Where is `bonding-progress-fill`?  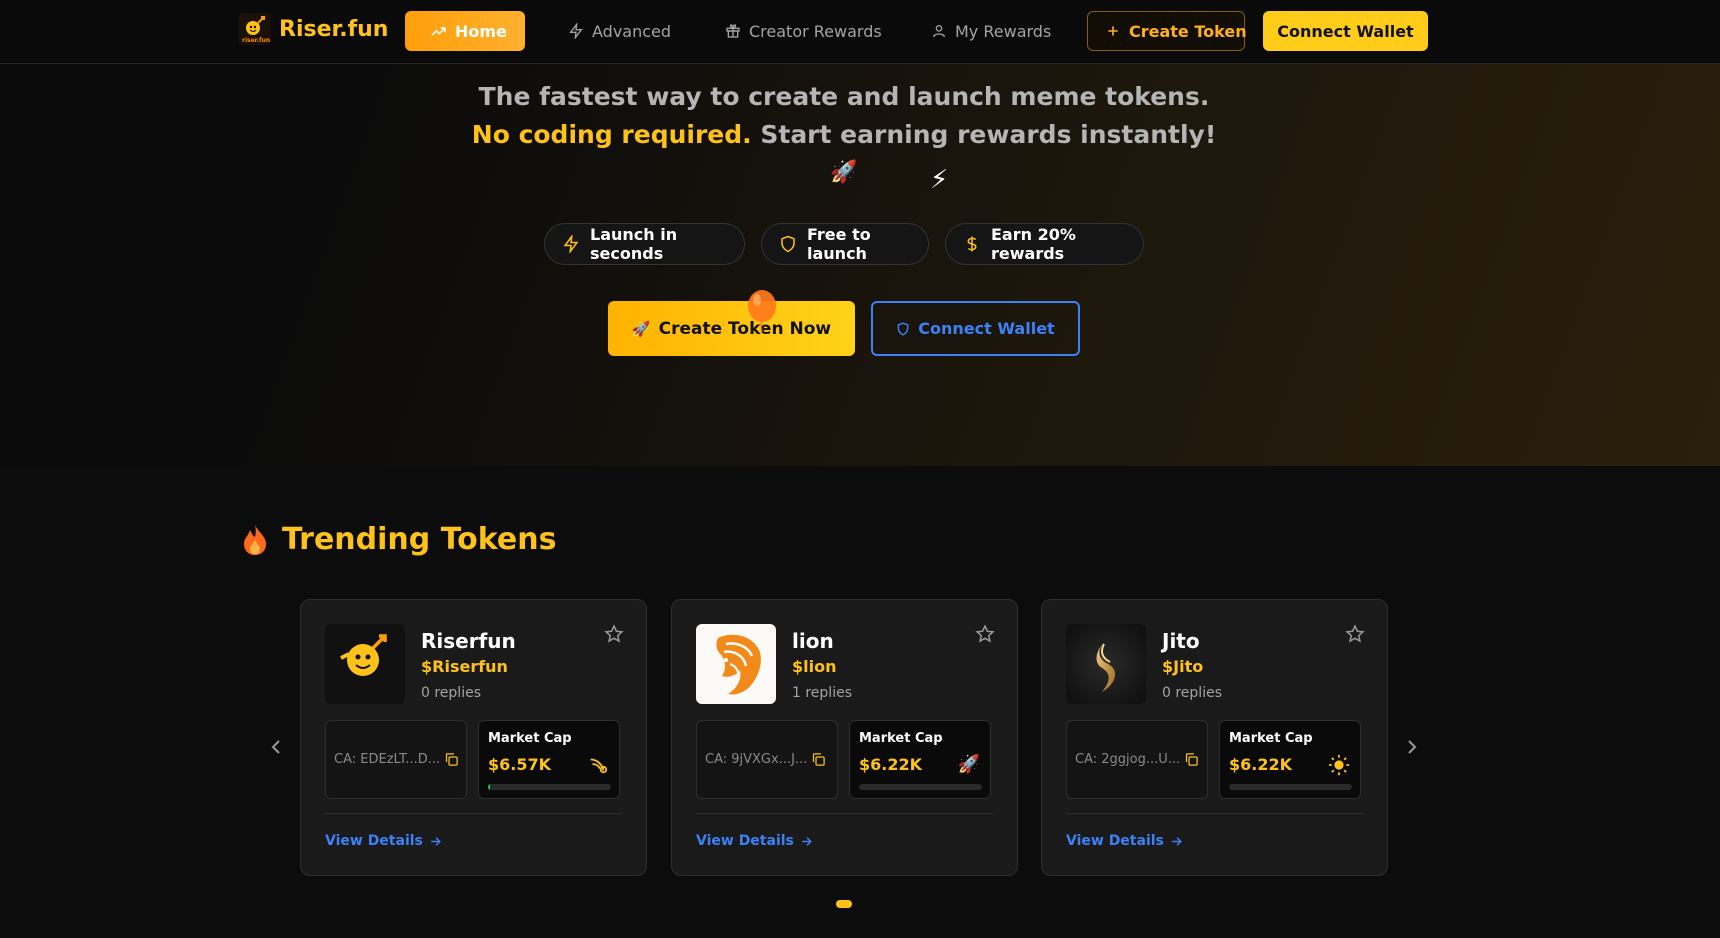
bonding-progress-fill is located at coordinates (489, 787).